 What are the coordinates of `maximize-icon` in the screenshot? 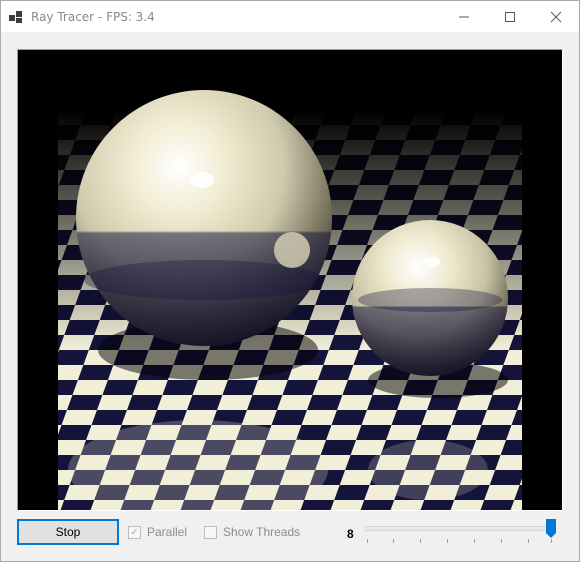 It's located at (510, 16).